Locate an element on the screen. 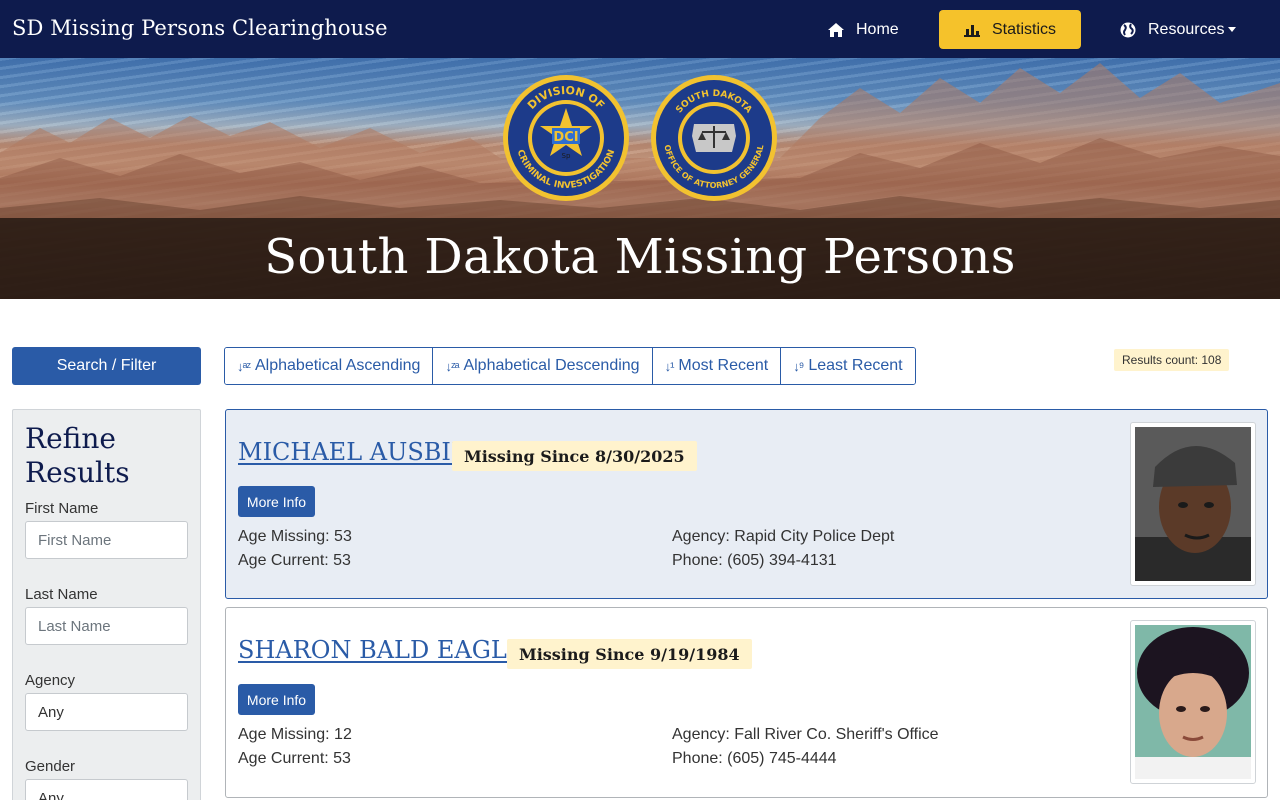 The width and height of the screenshot is (1280, 800). refine-results-heading: Refine Results is located at coordinates (77, 455).